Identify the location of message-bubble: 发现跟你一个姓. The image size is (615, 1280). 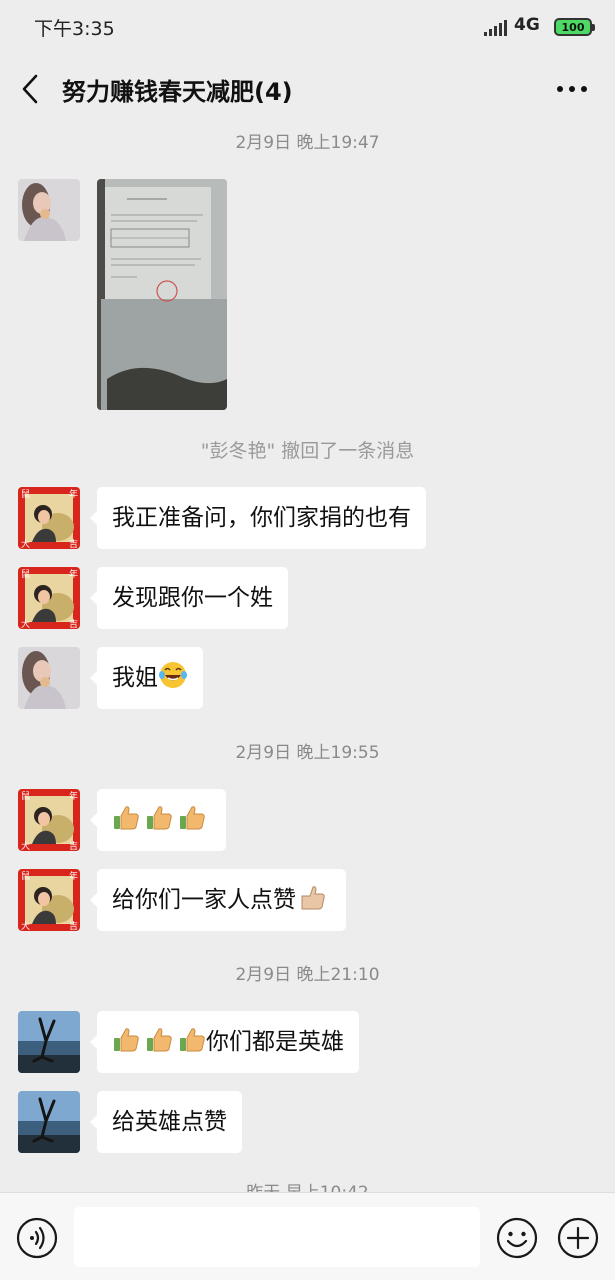
(189, 598).